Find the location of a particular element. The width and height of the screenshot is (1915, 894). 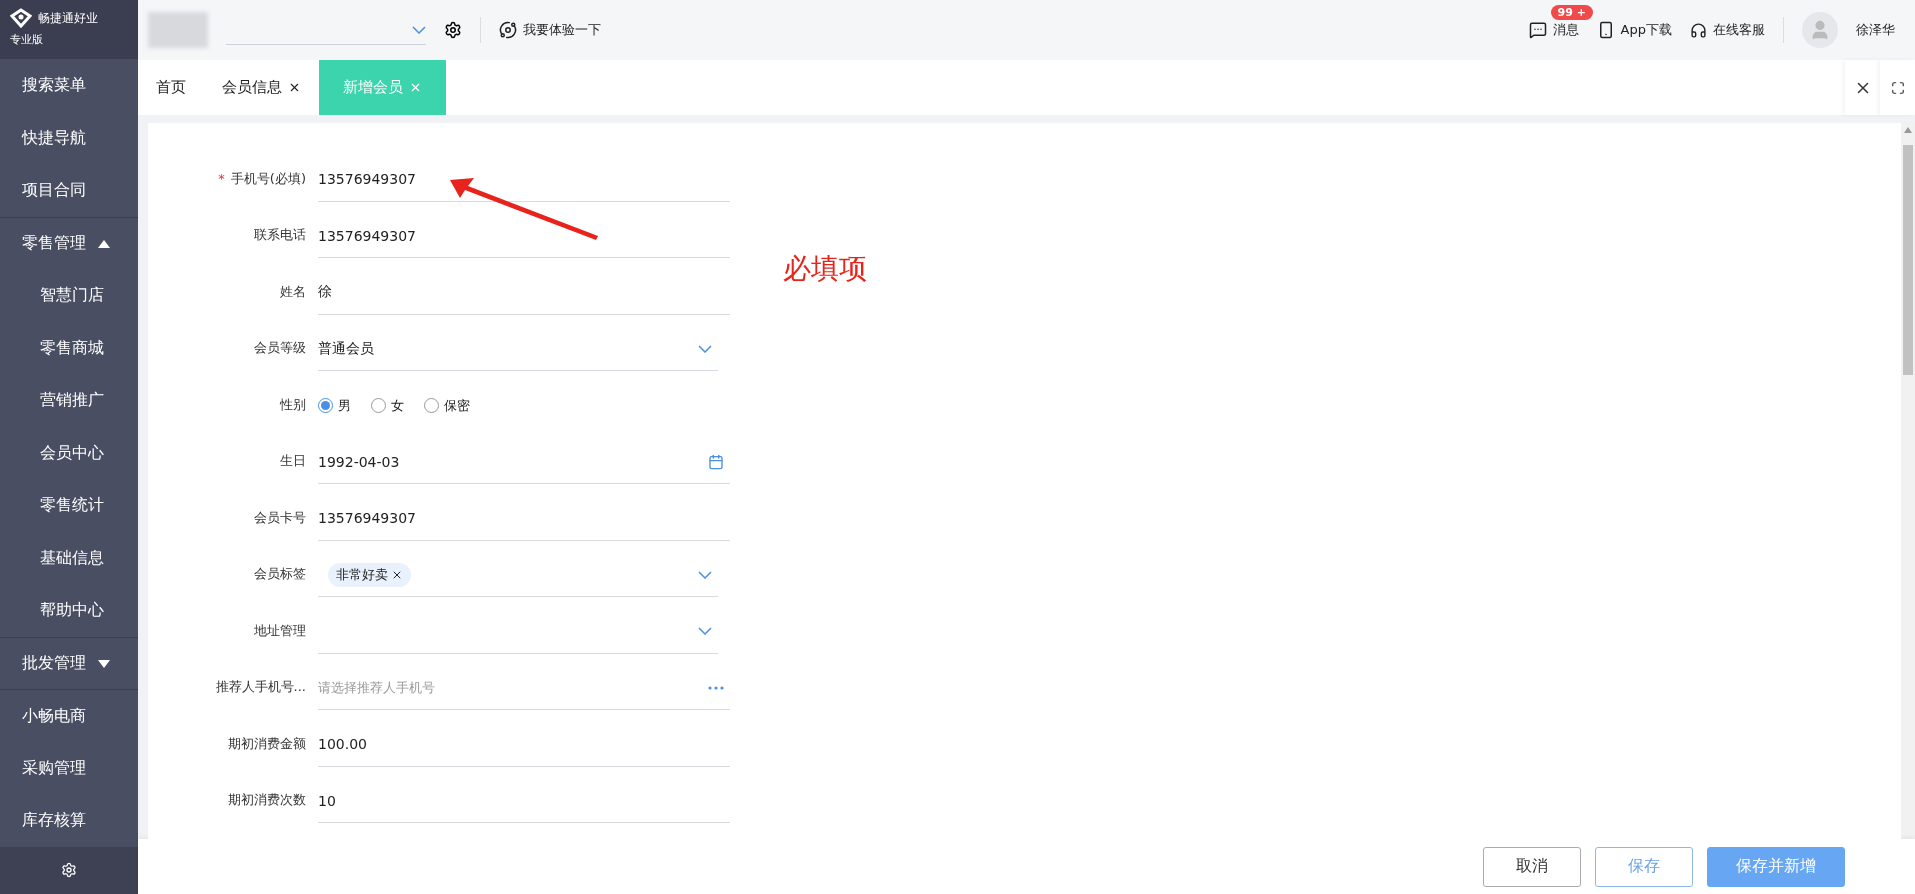

input-field: 徐 is located at coordinates (524, 292).